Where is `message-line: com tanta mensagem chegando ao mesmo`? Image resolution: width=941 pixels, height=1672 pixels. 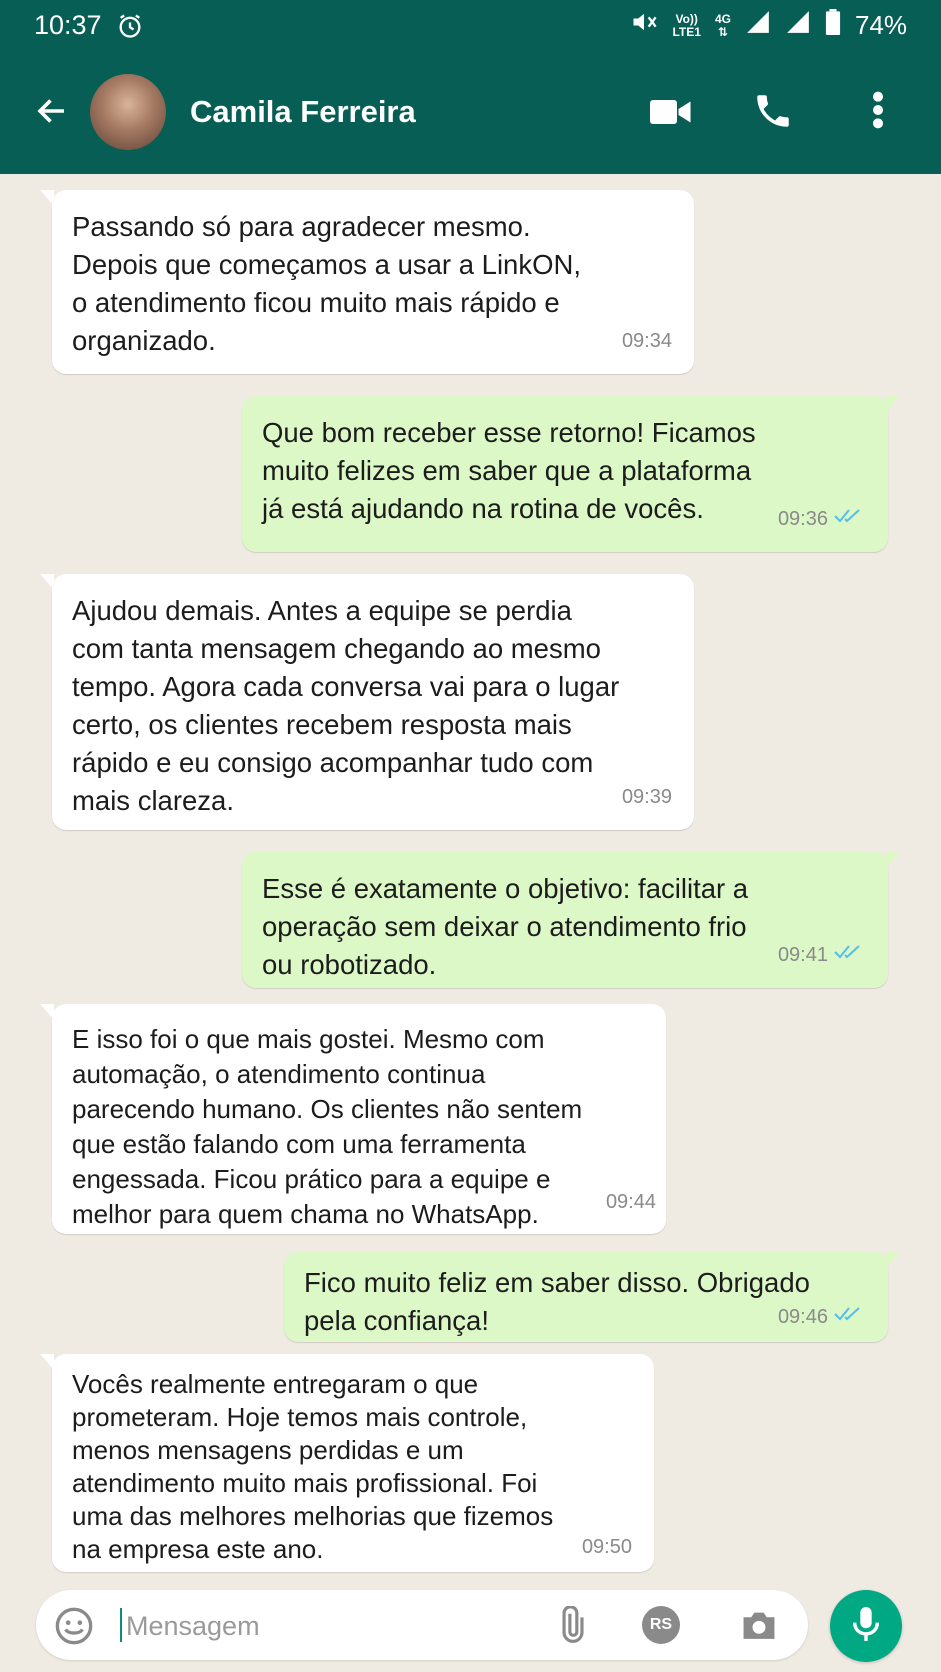 message-line: com tanta mensagem chegando ao mesmo is located at coordinates (336, 648).